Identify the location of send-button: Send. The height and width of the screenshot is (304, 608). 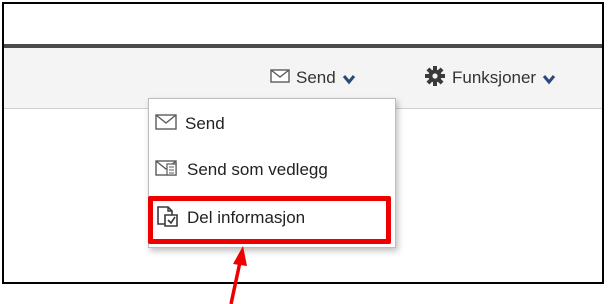
(313, 78).